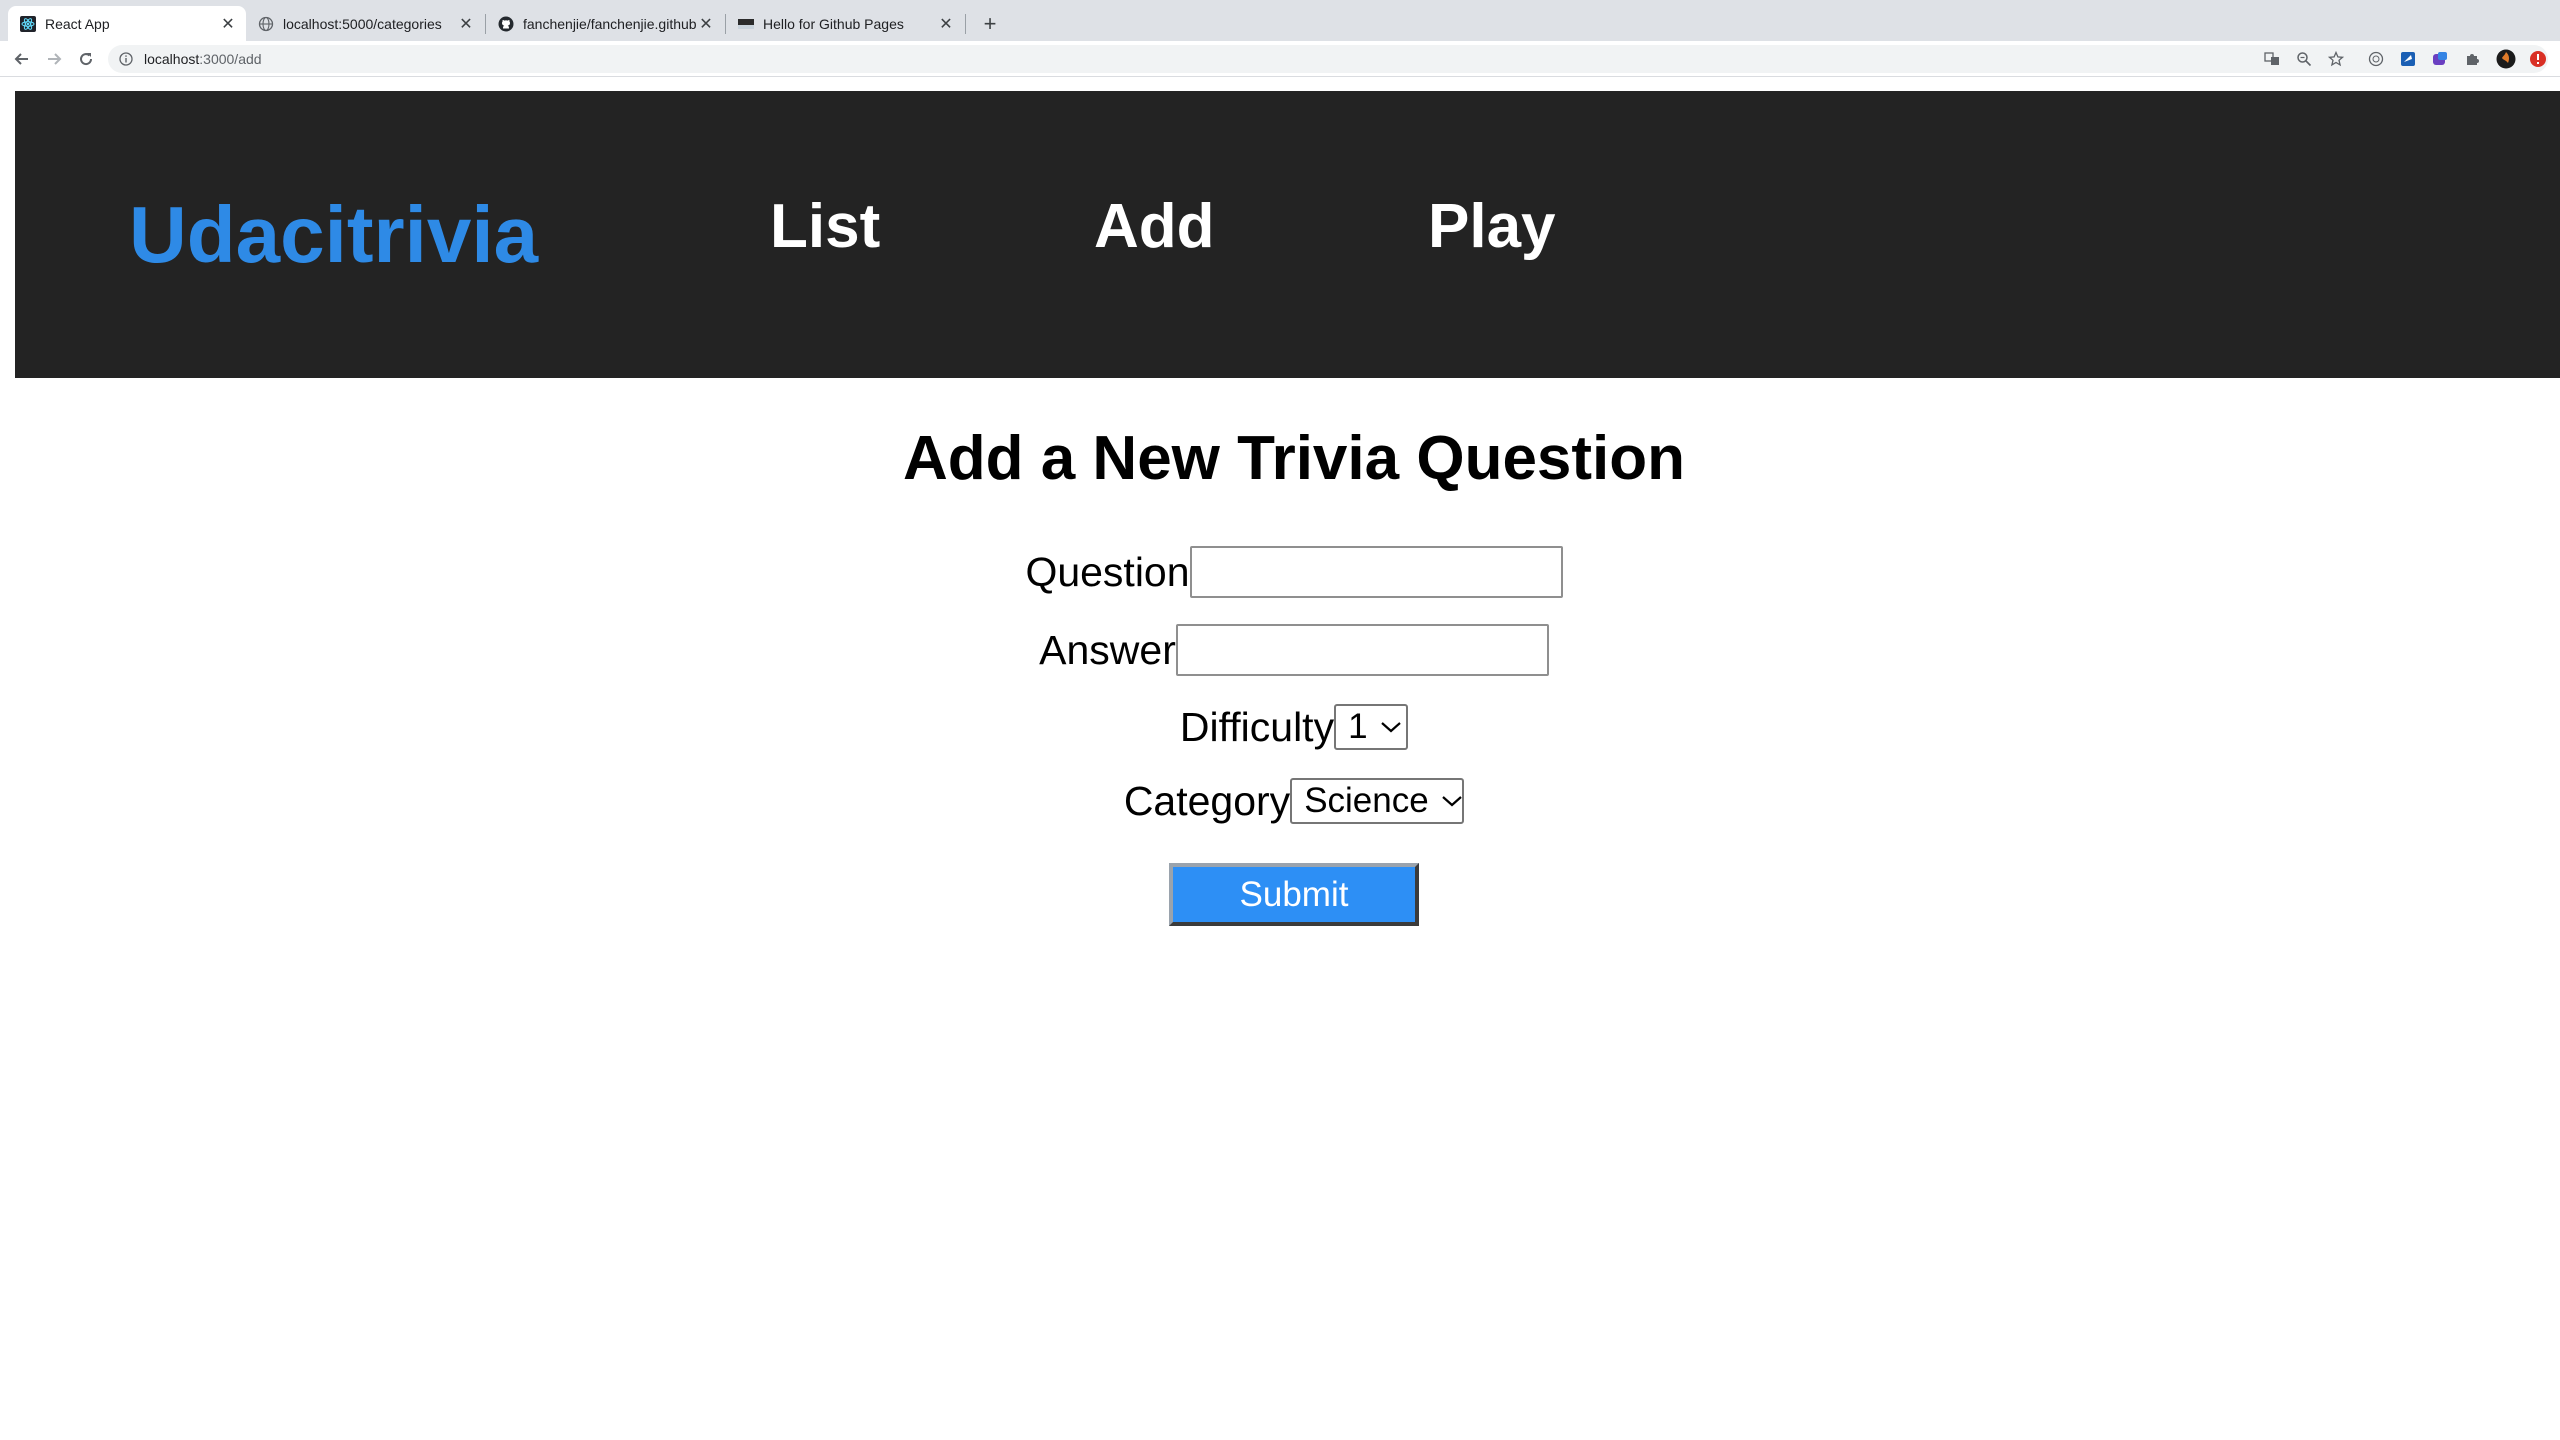  I want to click on tab-github-pages: Hello for Github Pages ✕, so click(845, 23).